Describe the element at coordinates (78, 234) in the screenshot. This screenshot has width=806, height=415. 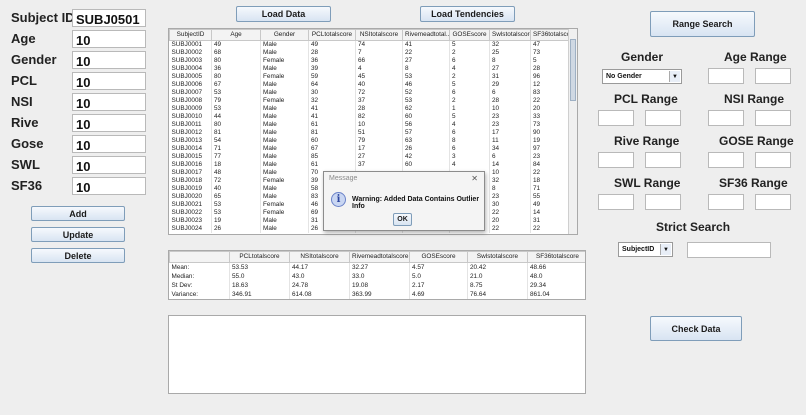
I see `update-button: Update` at that location.